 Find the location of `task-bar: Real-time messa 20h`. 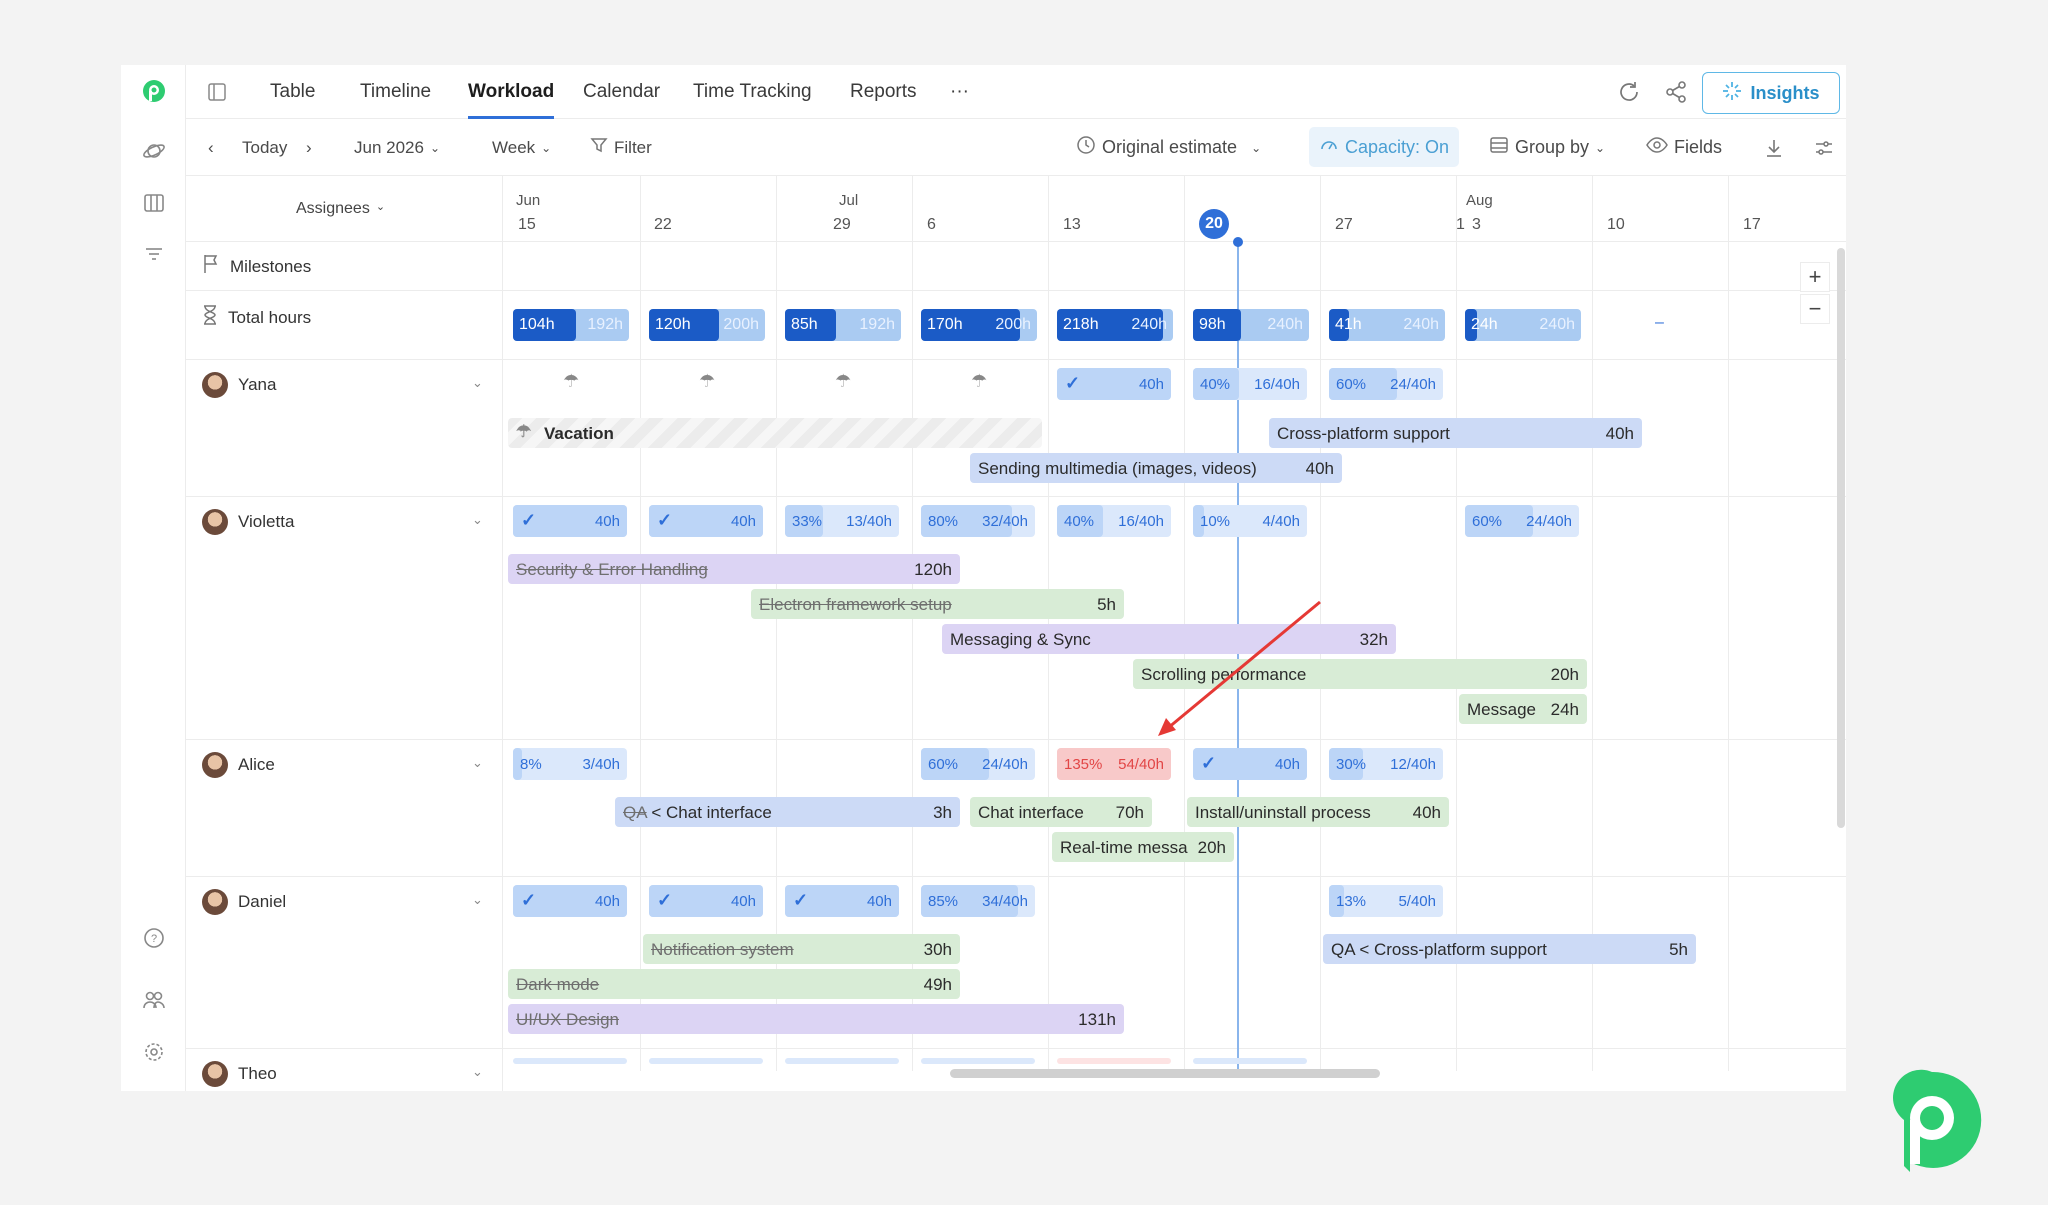

task-bar: Real-time messa 20h is located at coordinates (1143, 847).